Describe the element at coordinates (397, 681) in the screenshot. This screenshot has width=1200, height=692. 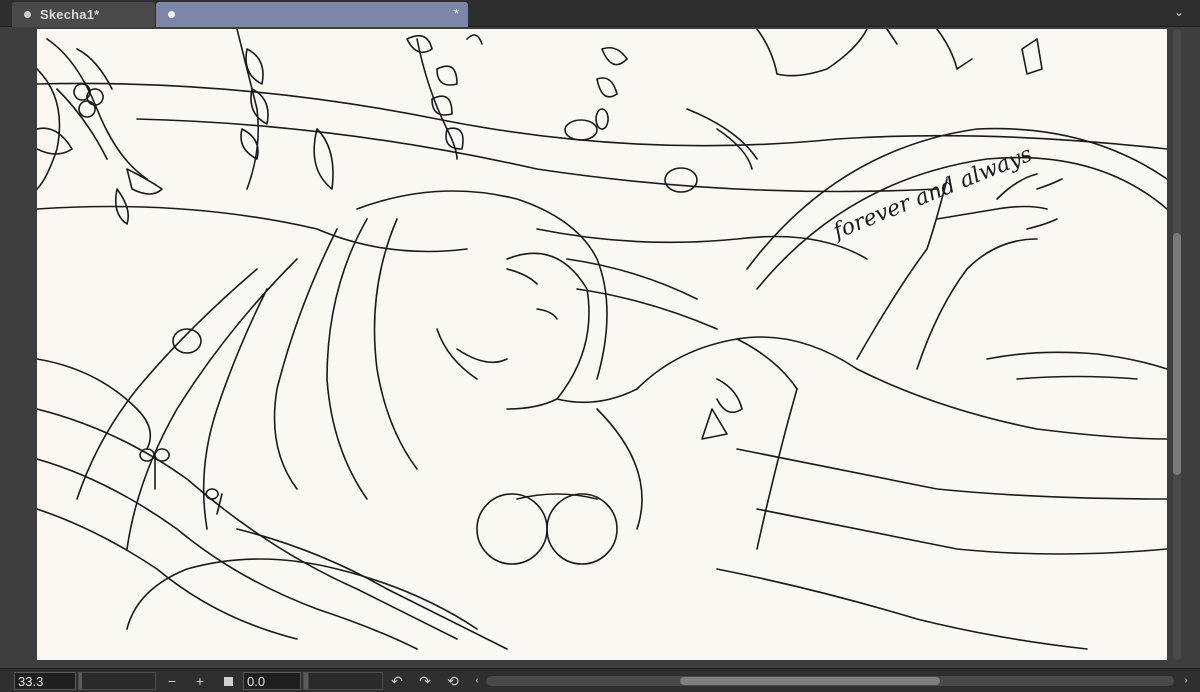
I see `rotate-left-icon: ↶` at that location.